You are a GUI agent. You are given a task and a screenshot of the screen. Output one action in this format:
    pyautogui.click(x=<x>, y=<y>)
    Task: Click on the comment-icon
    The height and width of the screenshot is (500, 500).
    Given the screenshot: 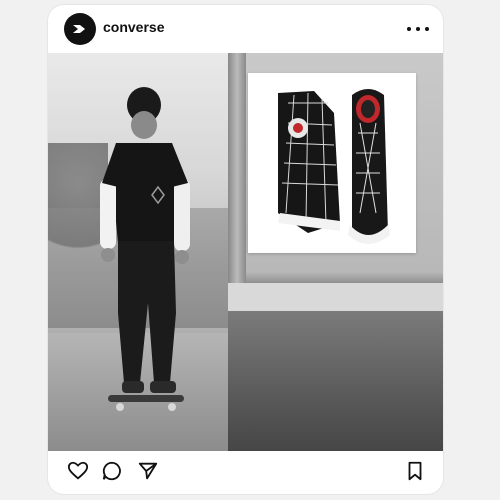 What is the action you would take?
    pyautogui.click(x=112, y=471)
    